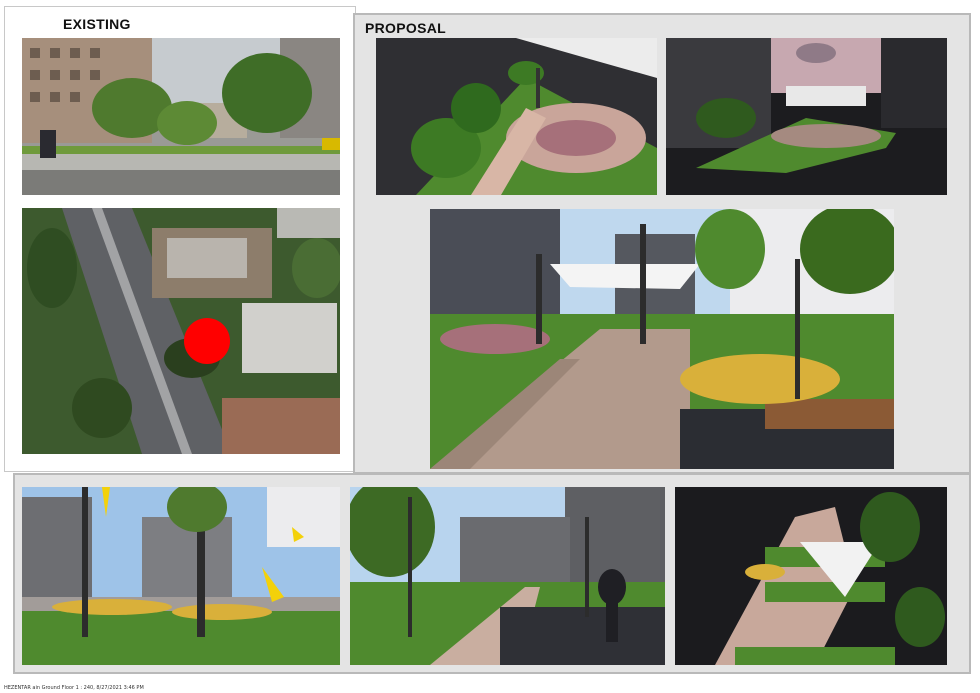  What do you see at coordinates (507, 576) in the screenshot?
I see `proposal-render-walkway` at bounding box center [507, 576].